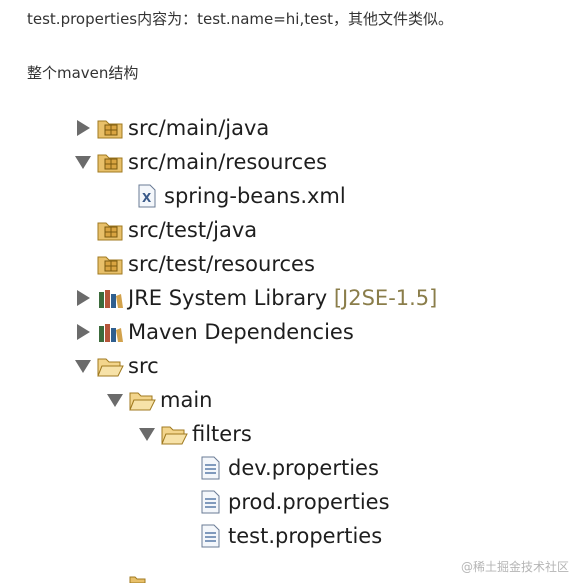 The height and width of the screenshot is (583, 581). I want to click on tree-item-src-test-java: src/test/java, so click(165, 230).